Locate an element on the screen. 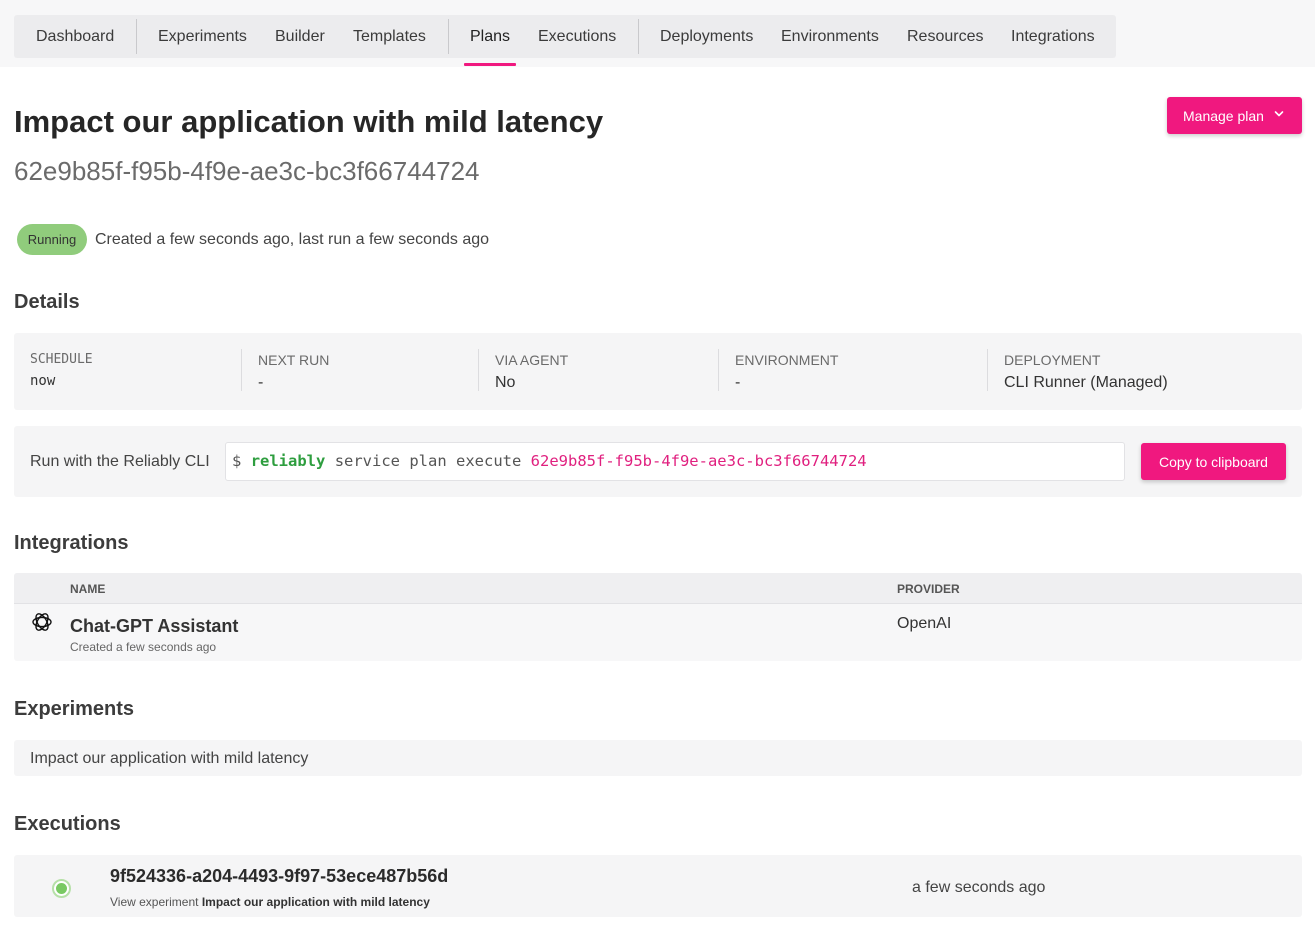 This screenshot has height=935, width=1315. next-run-value: - is located at coordinates (261, 382).